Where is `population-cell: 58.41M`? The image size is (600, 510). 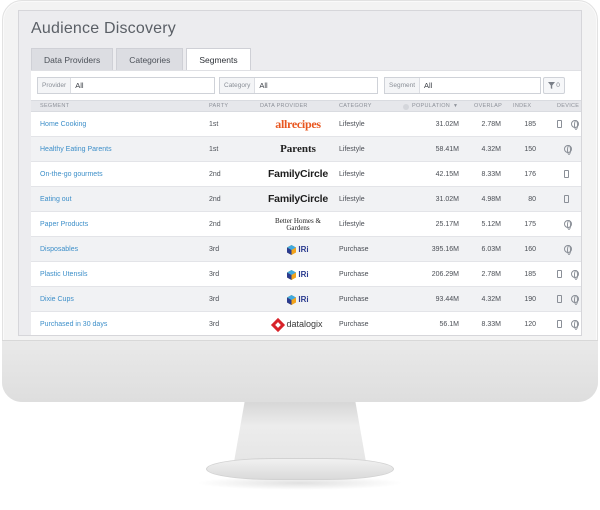 population-cell: 58.41M is located at coordinates (447, 149).